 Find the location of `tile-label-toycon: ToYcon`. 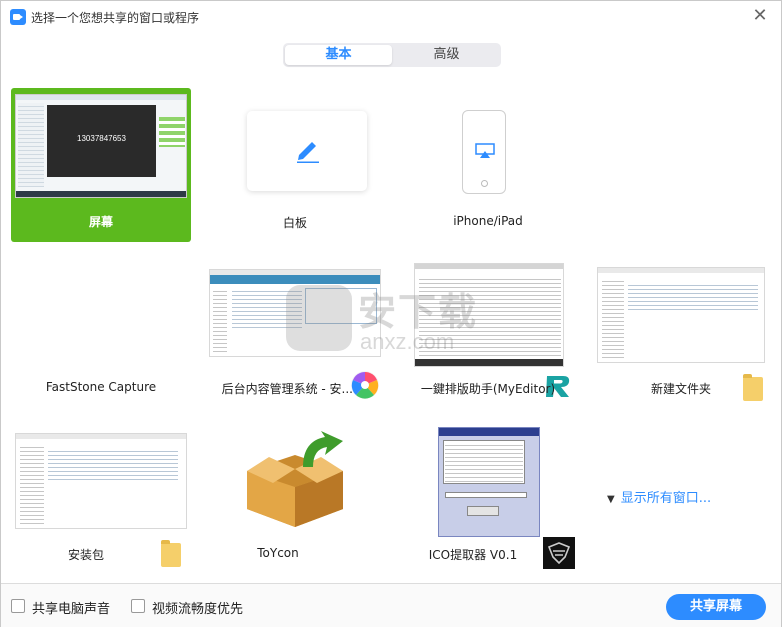

tile-label-toycon: ToYcon is located at coordinates (278, 553).